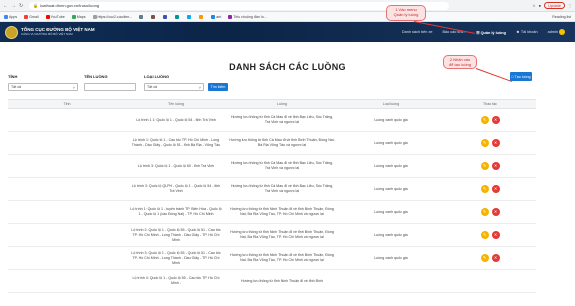 The width and height of the screenshot is (575, 306). I want to click on nav-route-management: ☰ Quản lý luồng, so click(491, 32).